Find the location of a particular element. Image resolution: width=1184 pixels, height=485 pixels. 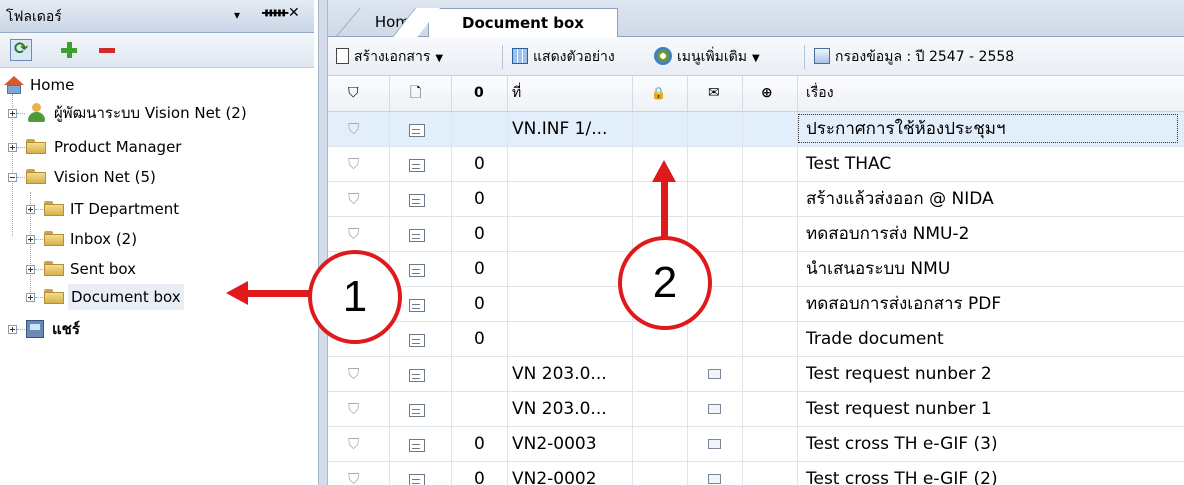

subject-cell: Test request nunber 1 is located at coordinates (899, 409).